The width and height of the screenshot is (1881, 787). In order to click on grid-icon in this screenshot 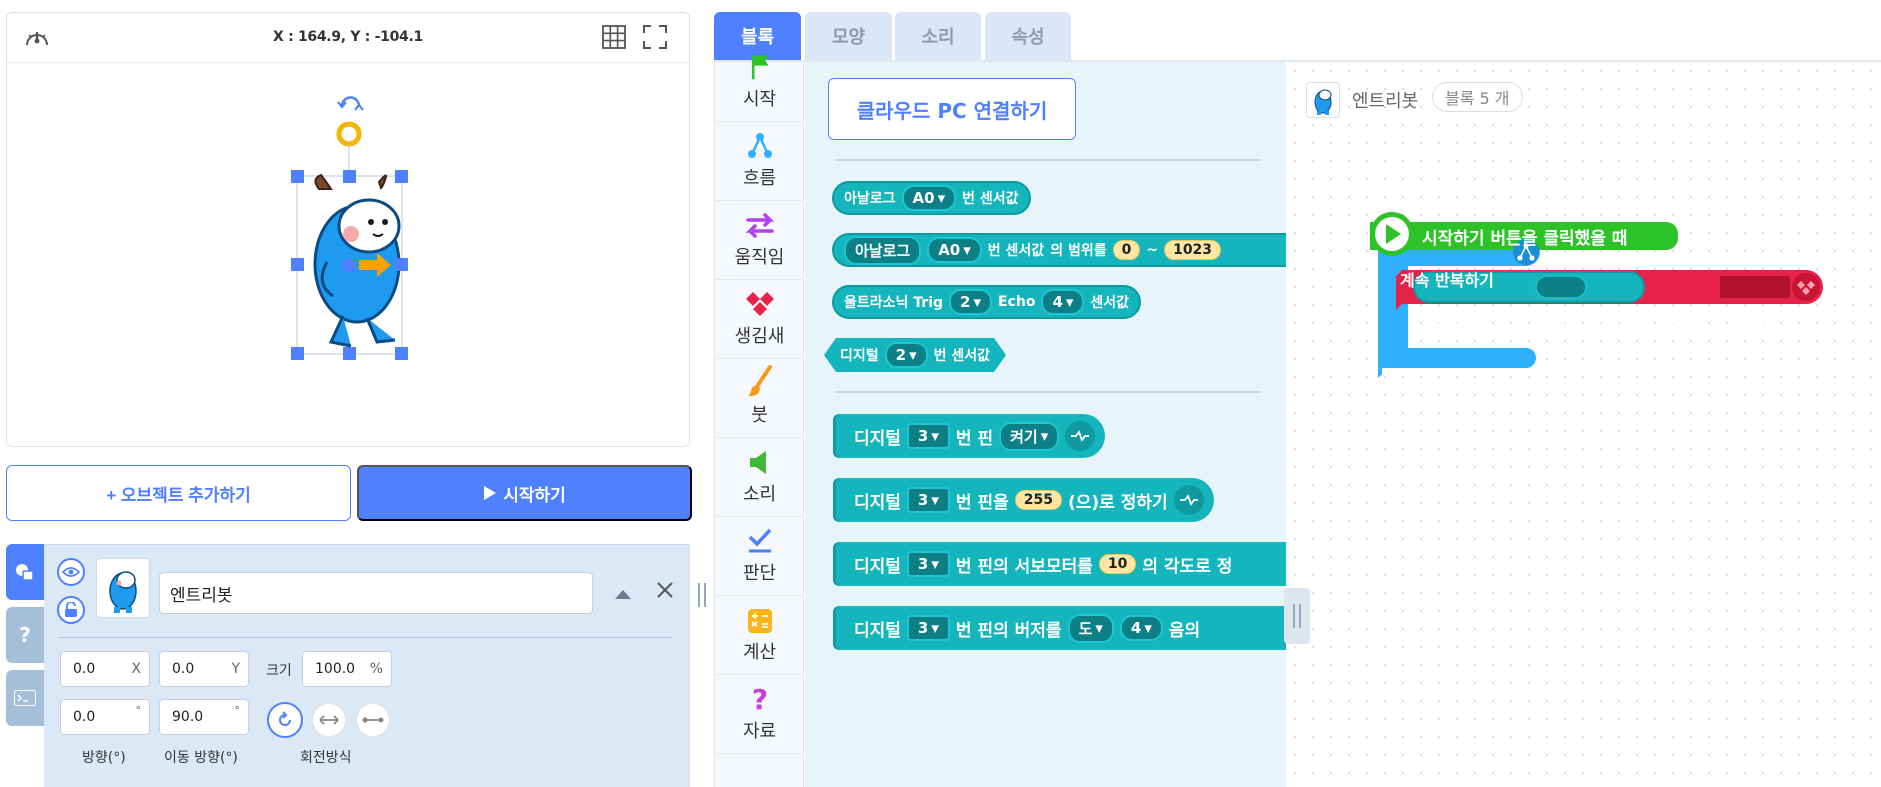, I will do `click(614, 37)`.